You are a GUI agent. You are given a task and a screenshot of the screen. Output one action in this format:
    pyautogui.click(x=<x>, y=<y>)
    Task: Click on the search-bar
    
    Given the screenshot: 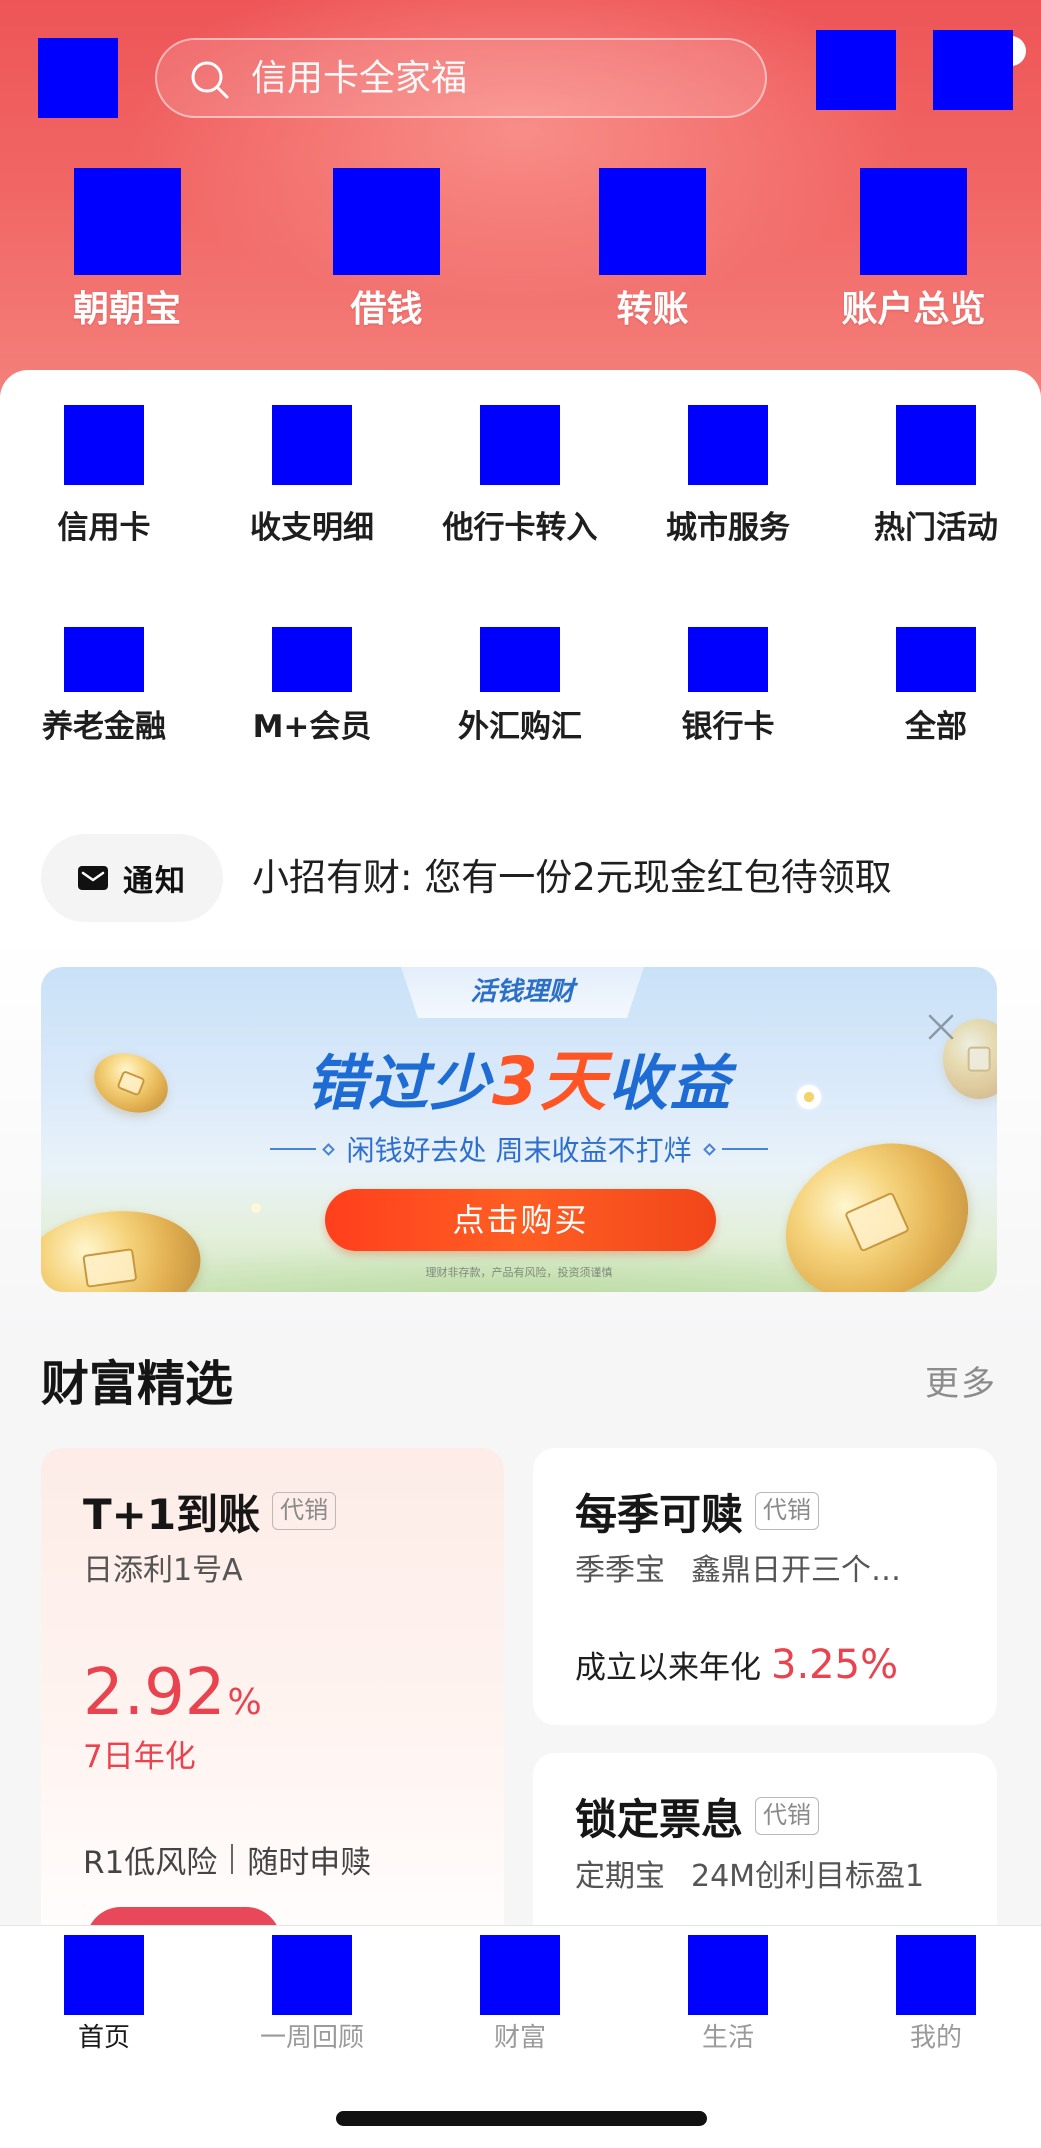 What is the action you would take?
    pyautogui.click(x=461, y=78)
    